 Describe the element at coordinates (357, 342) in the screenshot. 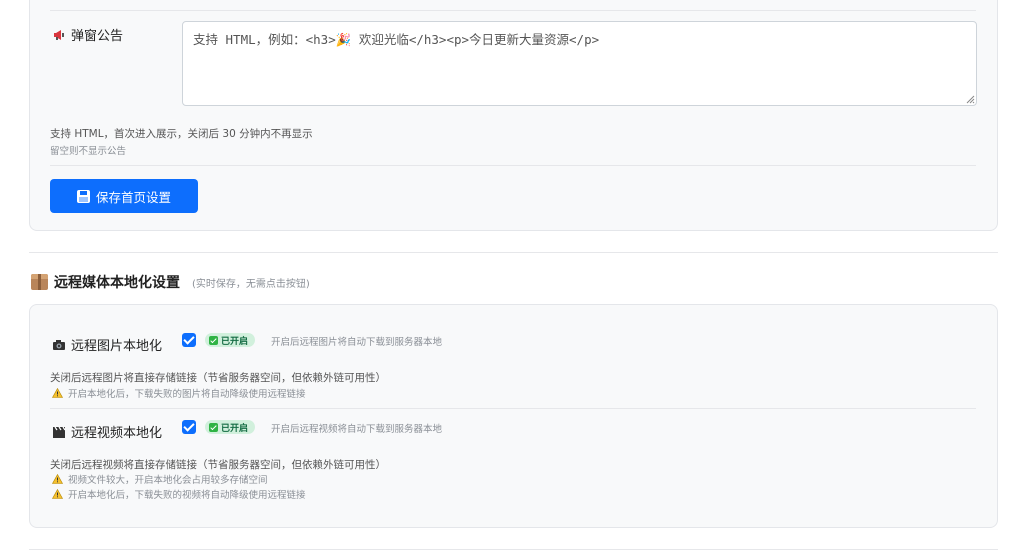

I see `remote-image-hint: 开启后远程图片将自动下载到服务器本地` at that location.